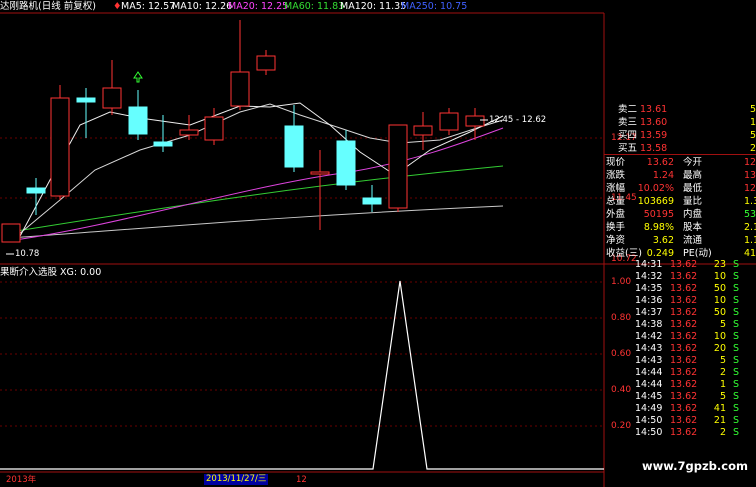  What do you see at coordinates (680, 135) in the screenshot?
I see `order-book-row: 买四 13.59 5` at bounding box center [680, 135].